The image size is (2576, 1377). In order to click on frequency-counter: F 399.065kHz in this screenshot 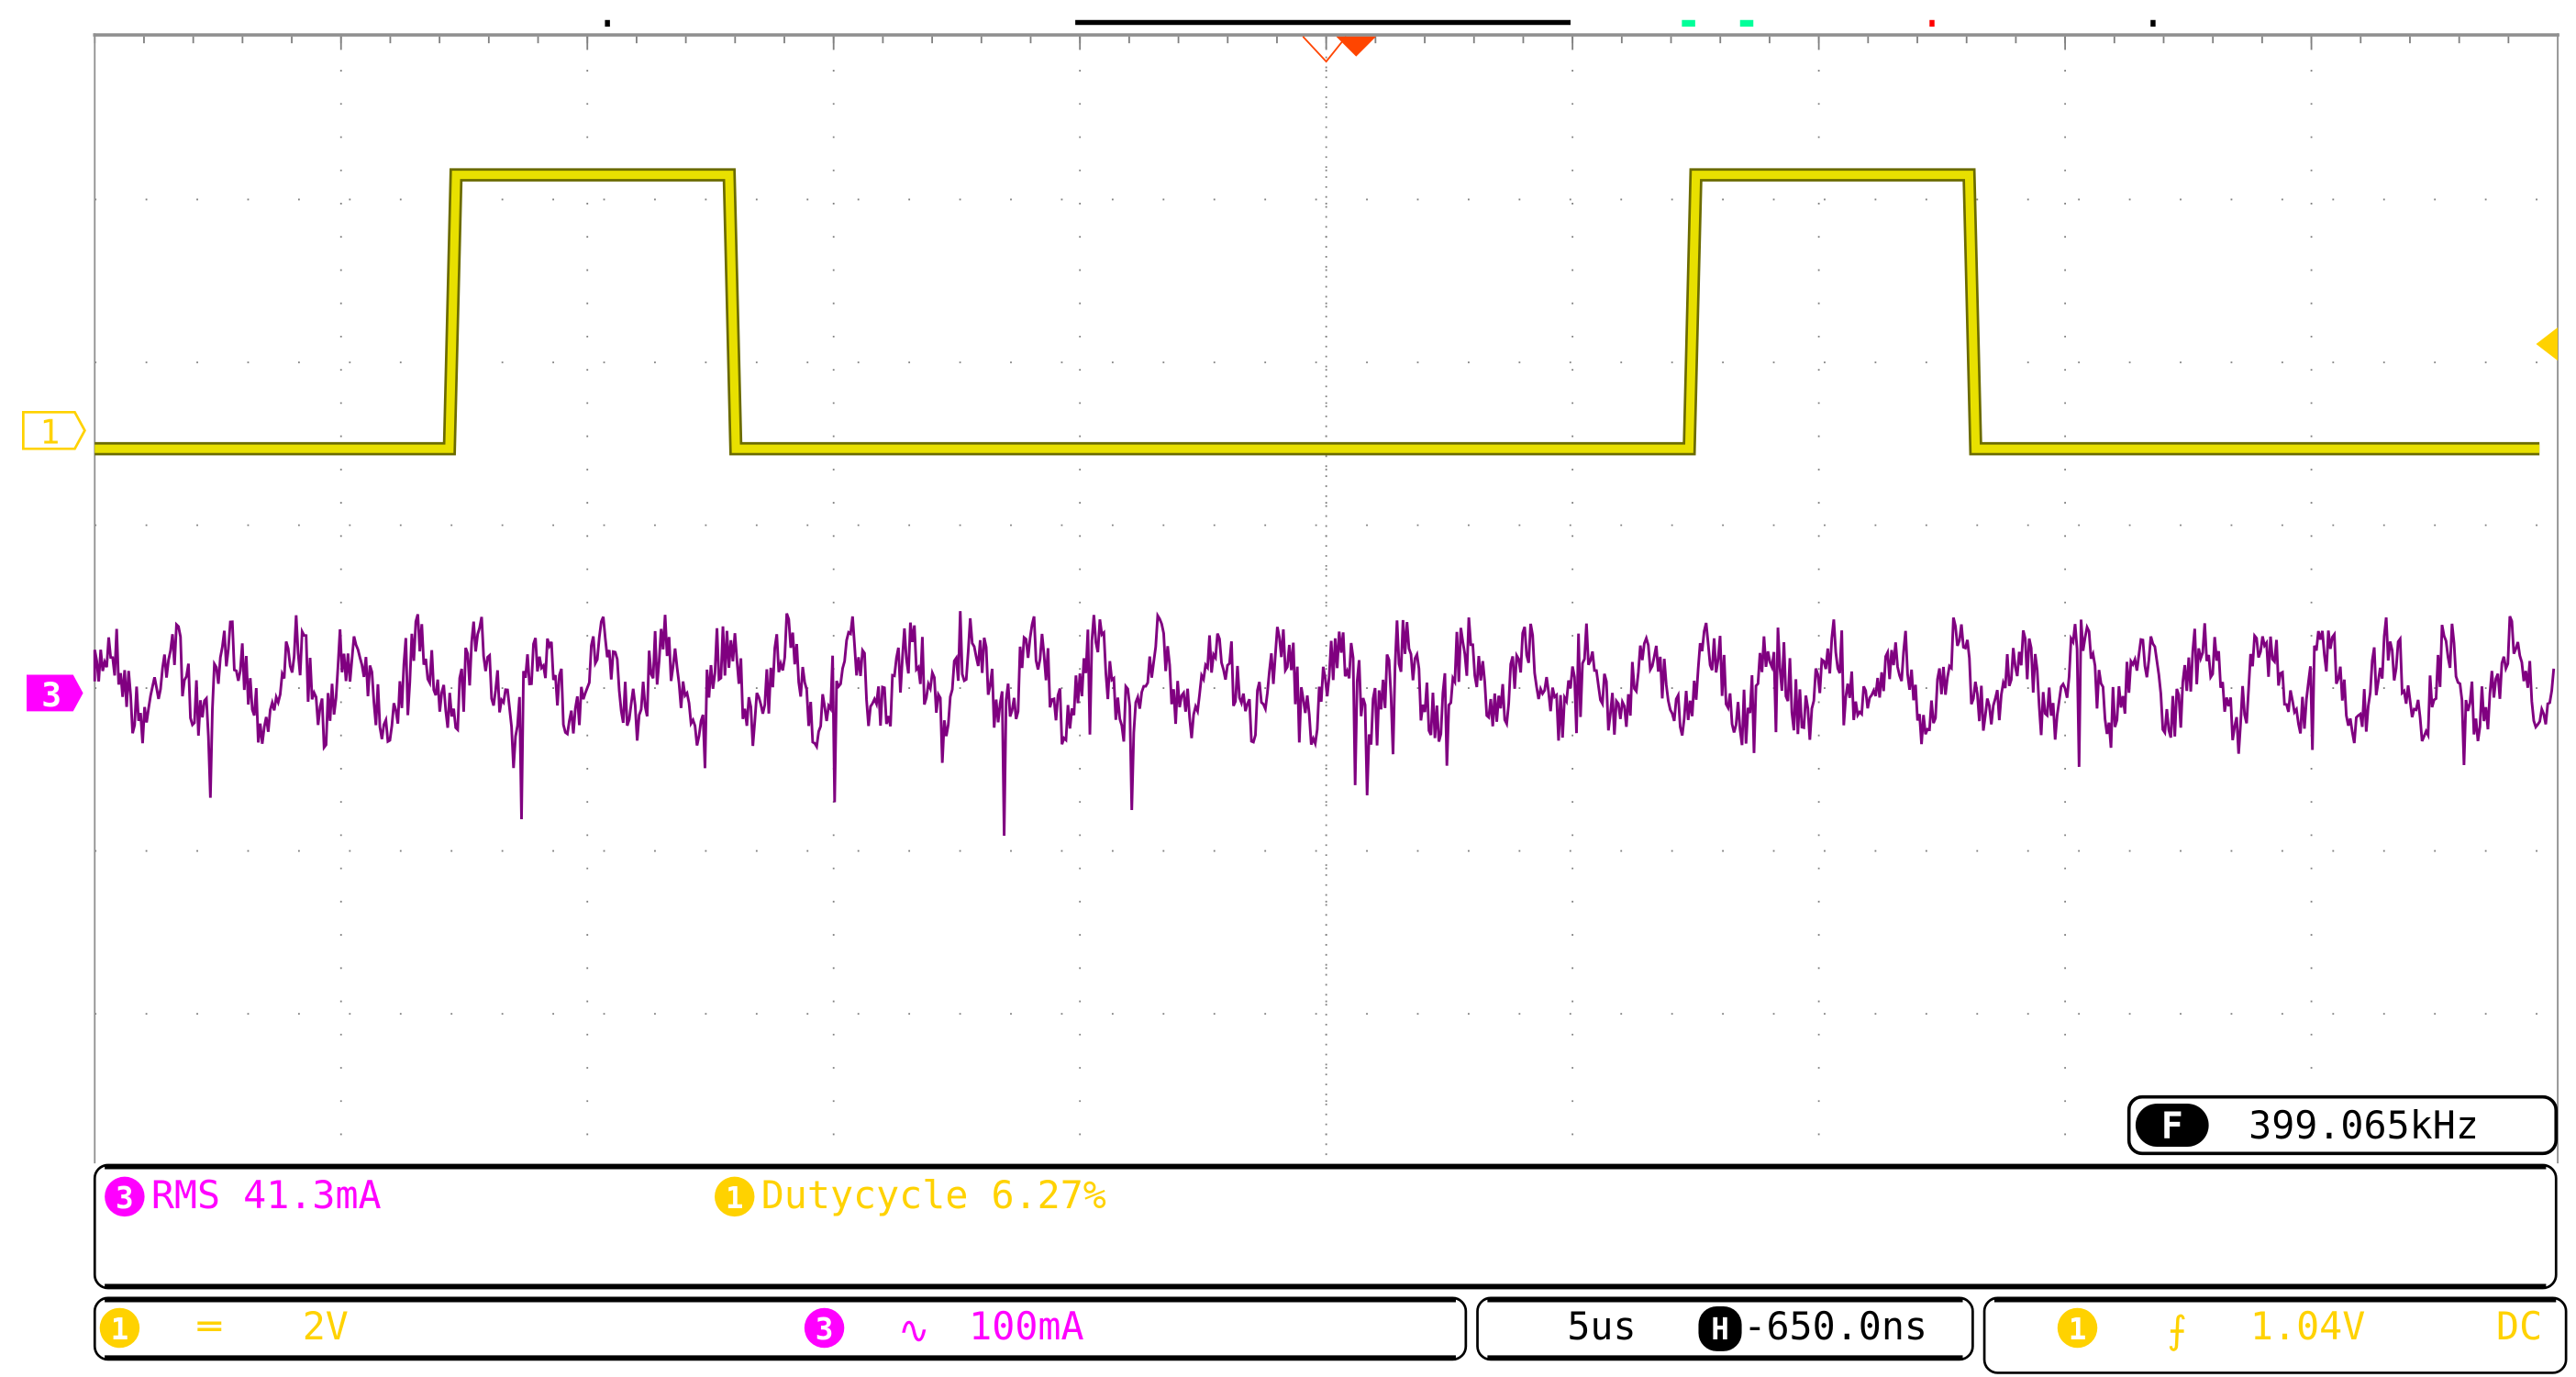, I will do `click(2342, 1125)`.